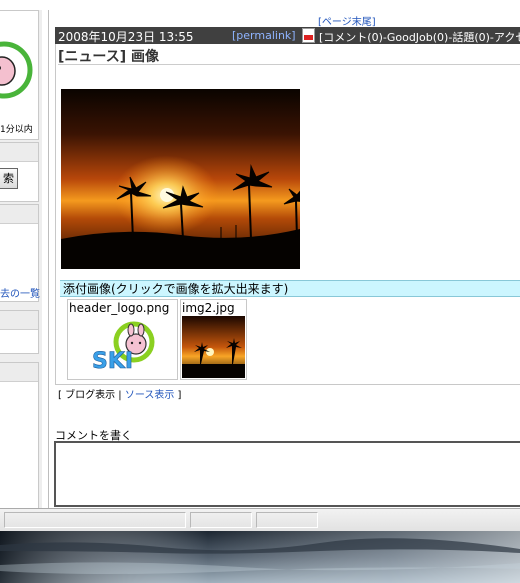  I want to click on attachment-header: 添付画像(クリックで画像を拡大出来ます), so click(290, 288).